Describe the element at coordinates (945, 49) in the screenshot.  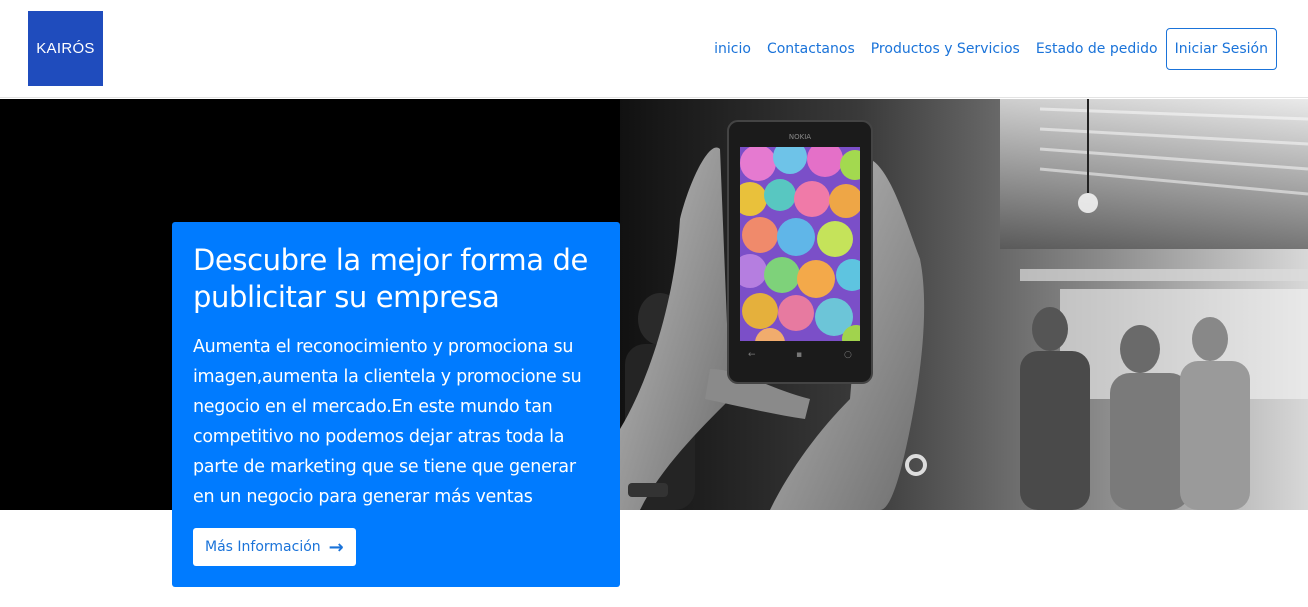
I see `nav-productos-link: Productos y Servicios` at that location.